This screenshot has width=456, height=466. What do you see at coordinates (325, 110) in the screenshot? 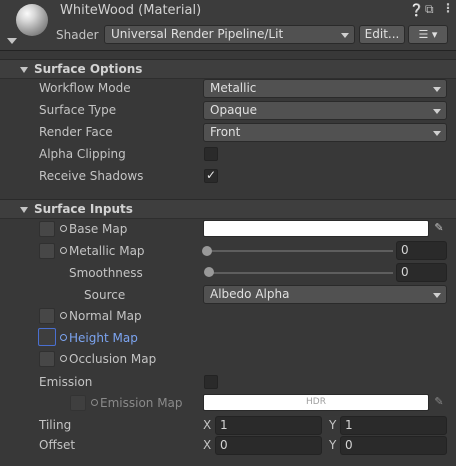
I see `surface-type-dropdown: Opaque` at bounding box center [325, 110].